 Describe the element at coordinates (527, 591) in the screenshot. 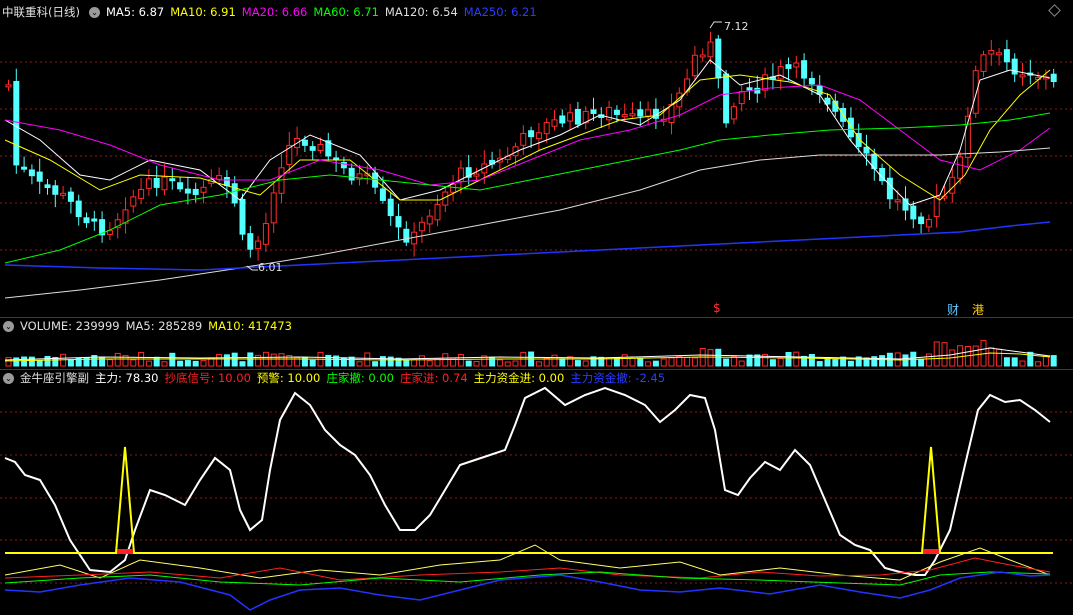

I see `indicator-fund-out-line` at that location.